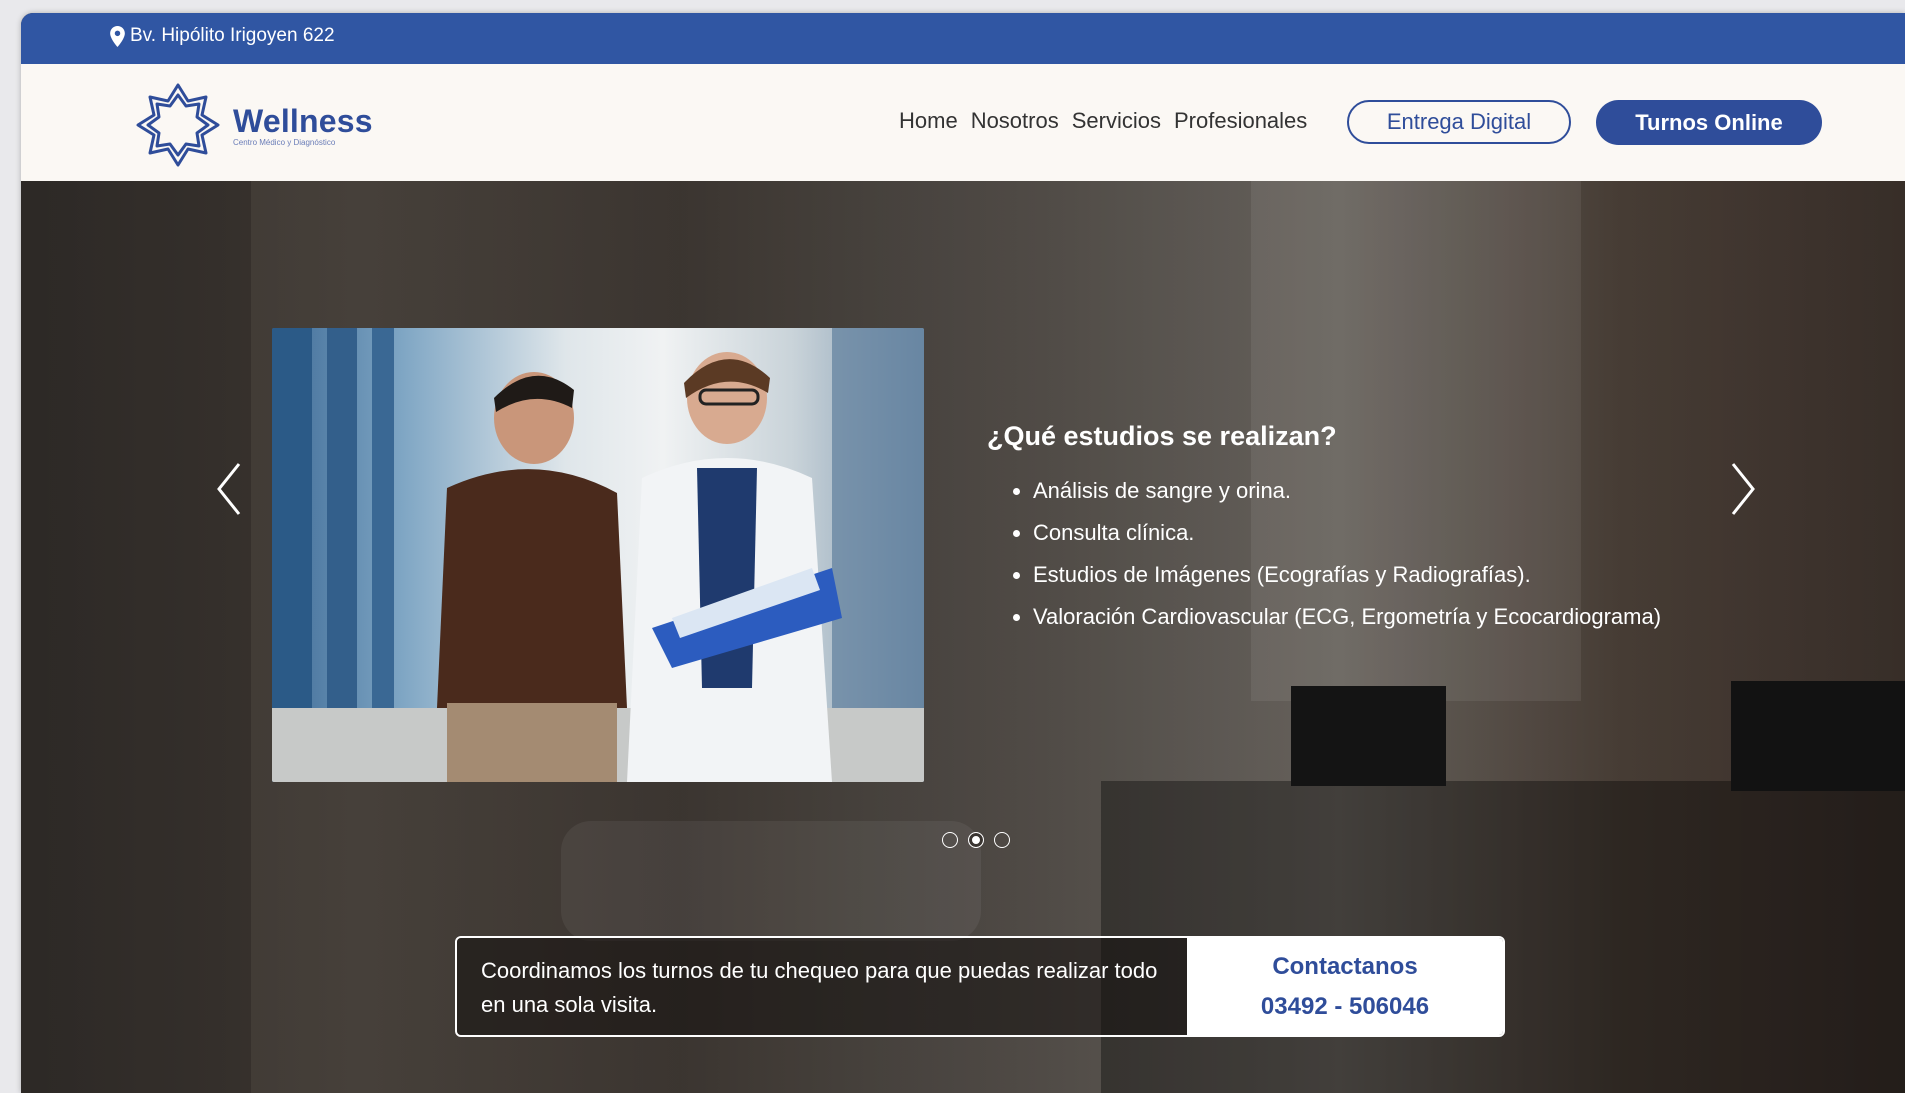 The width and height of the screenshot is (1905, 1093). I want to click on nav-nosotros: Nosotros, so click(1015, 121).